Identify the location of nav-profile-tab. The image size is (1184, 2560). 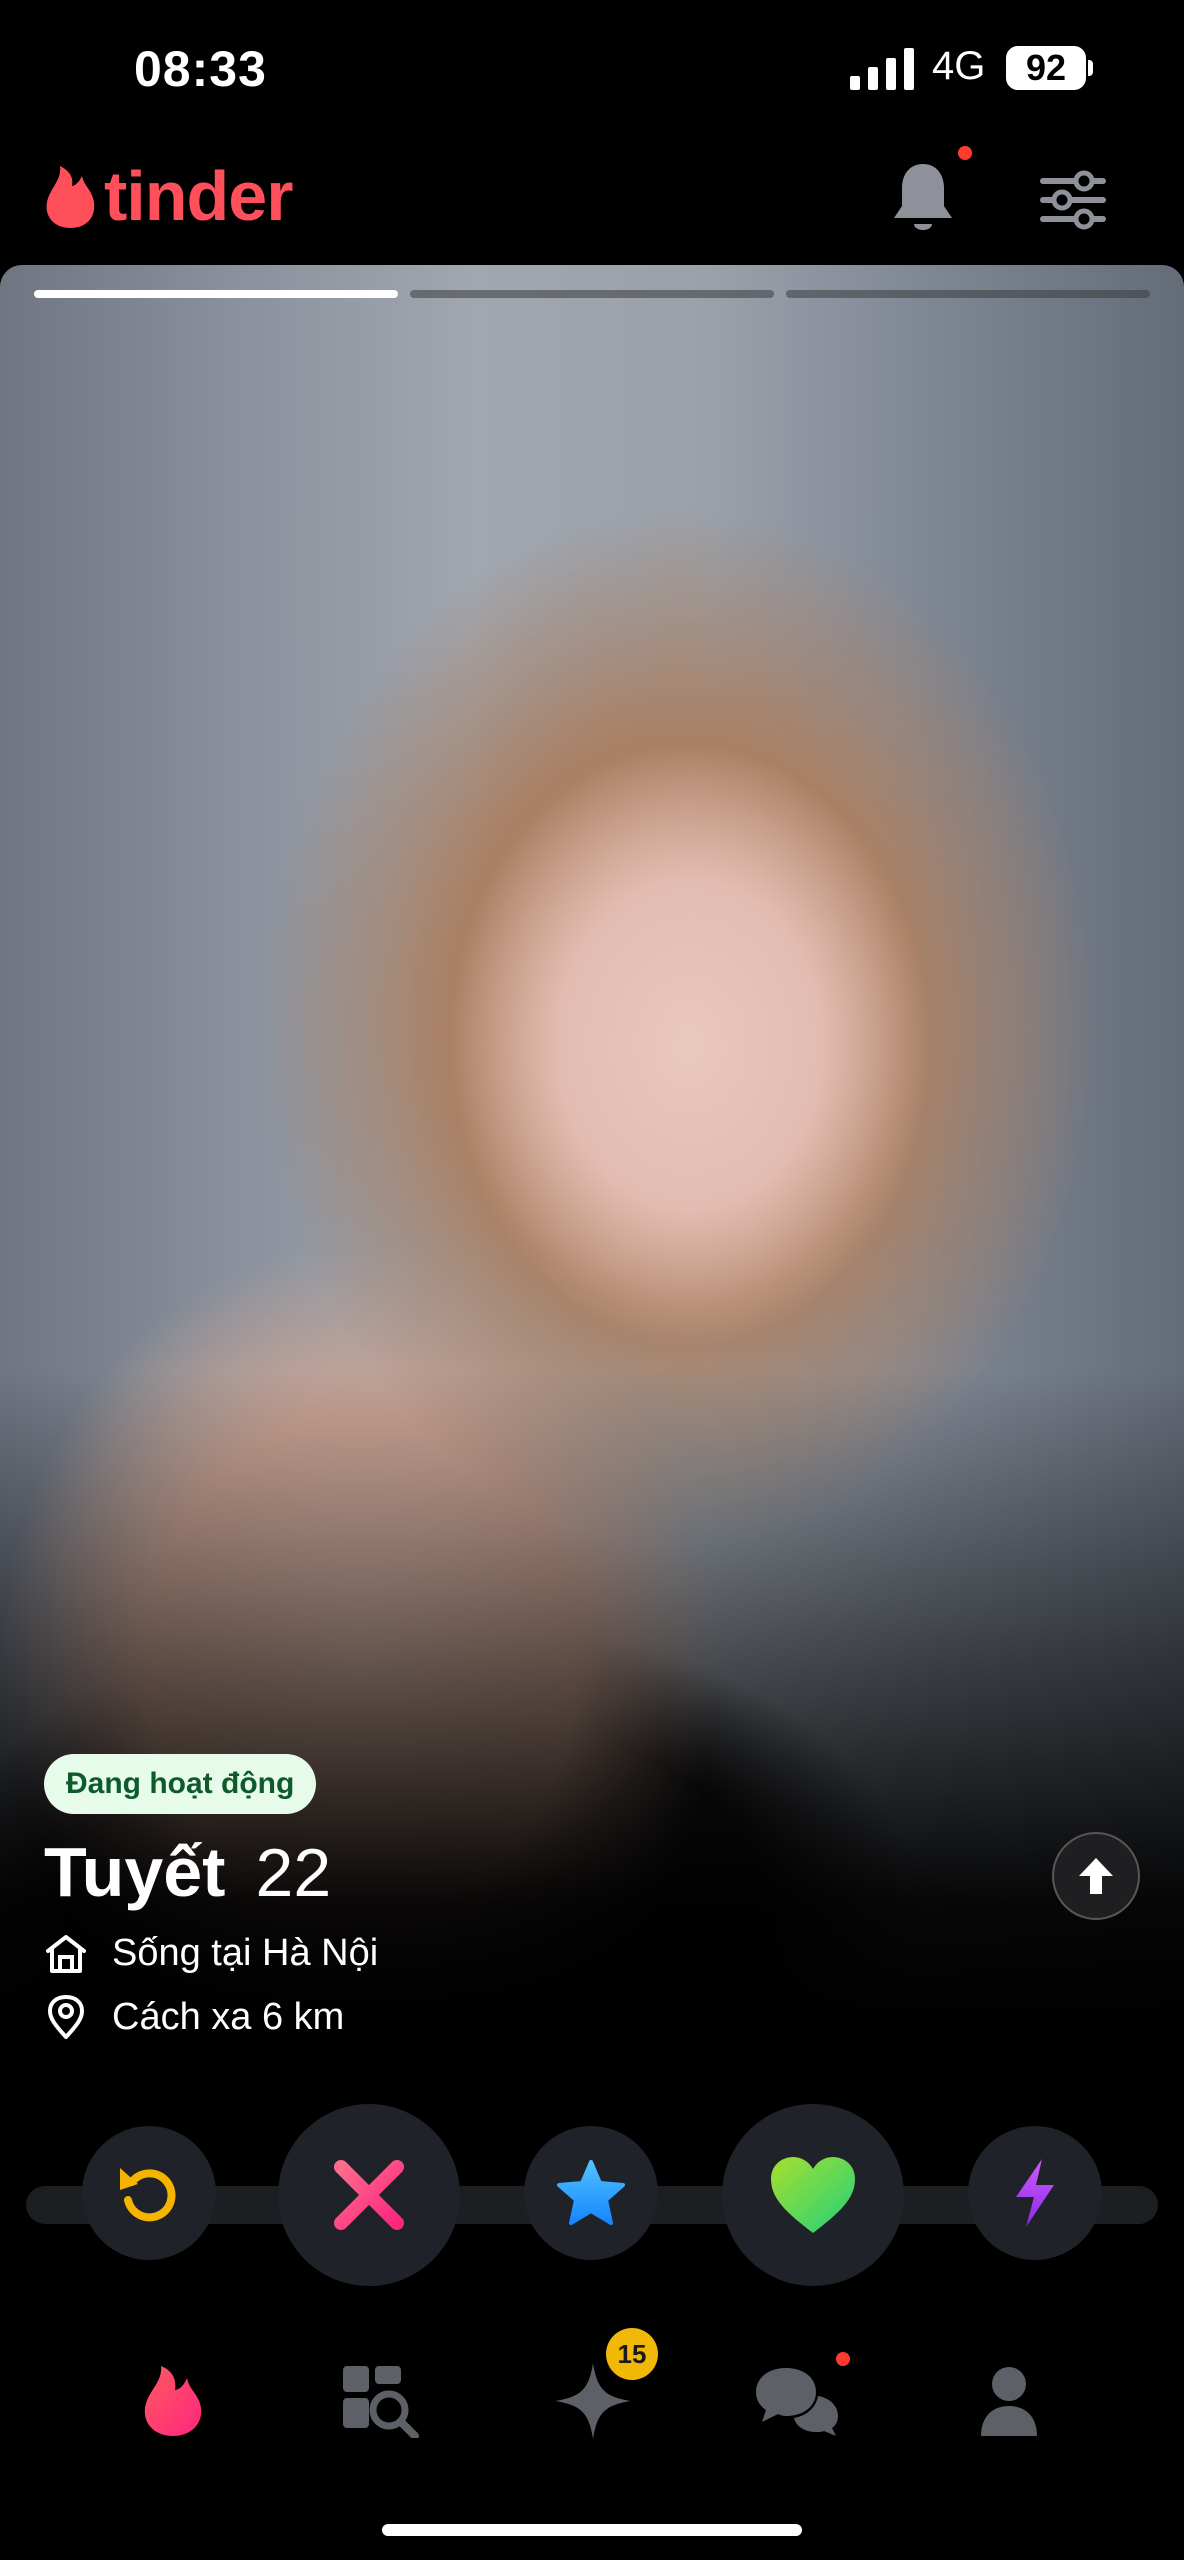
(1009, 2401).